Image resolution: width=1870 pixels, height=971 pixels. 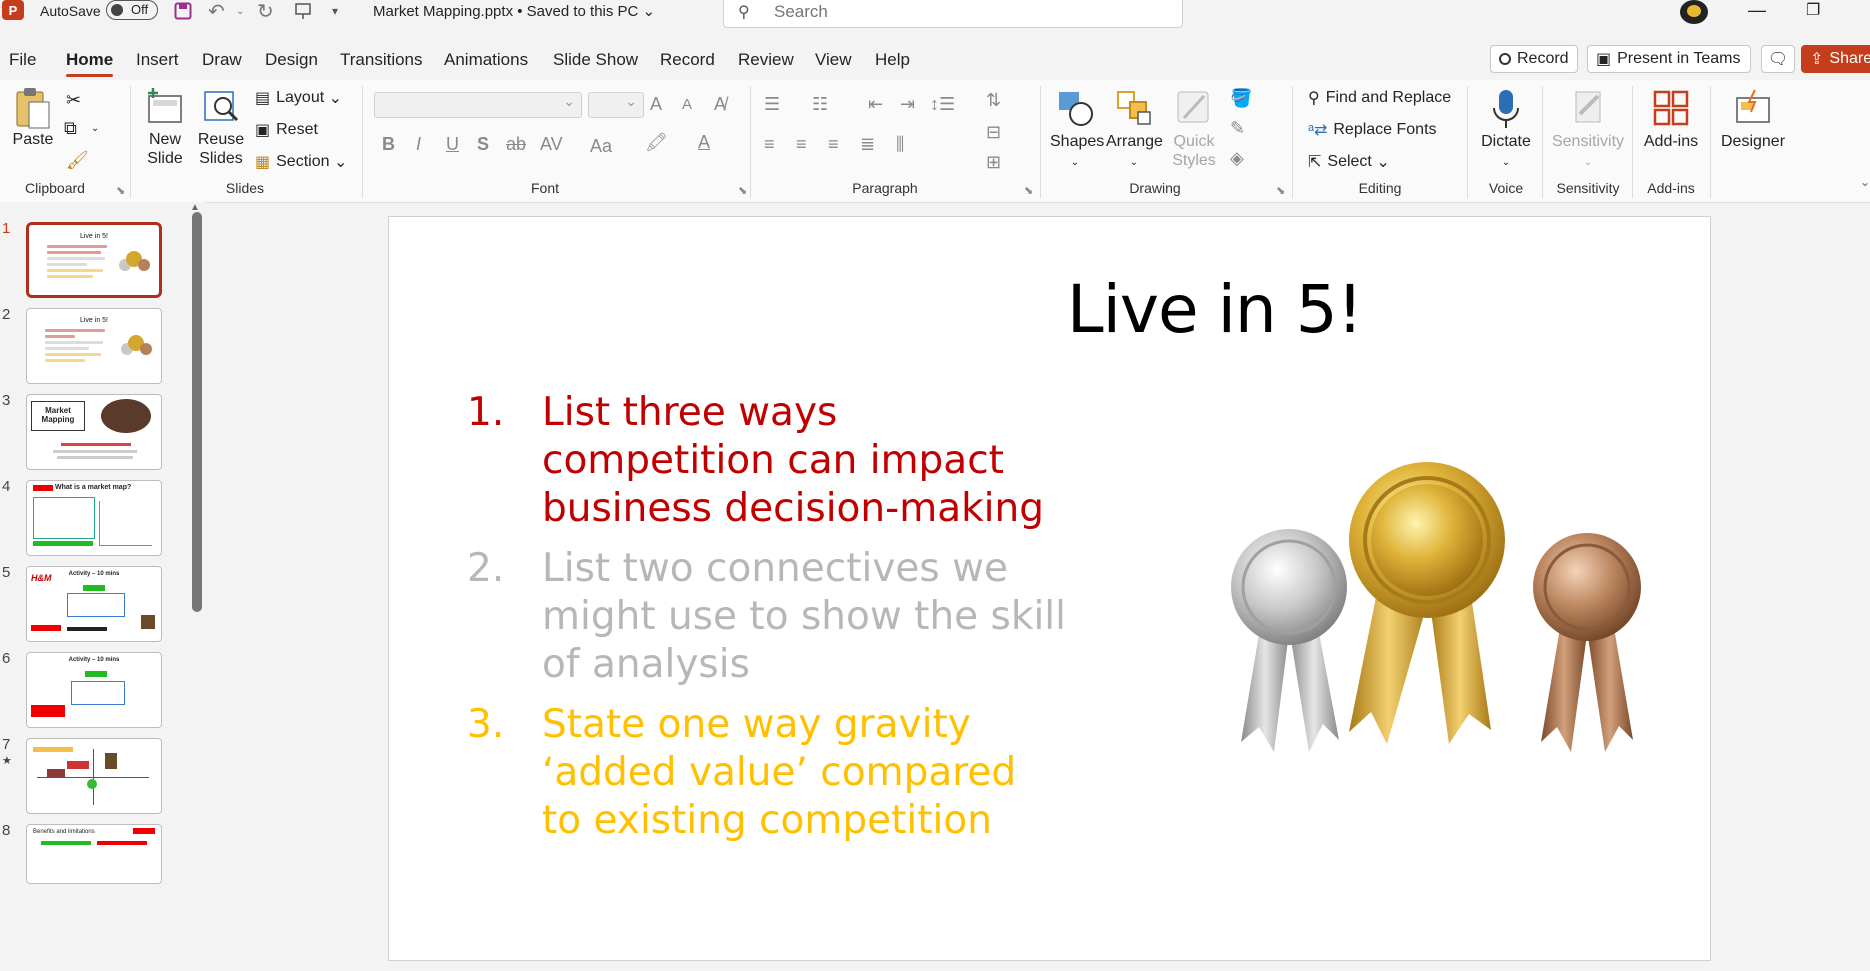 What do you see at coordinates (418, 144) in the screenshot?
I see `italic-button: I` at bounding box center [418, 144].